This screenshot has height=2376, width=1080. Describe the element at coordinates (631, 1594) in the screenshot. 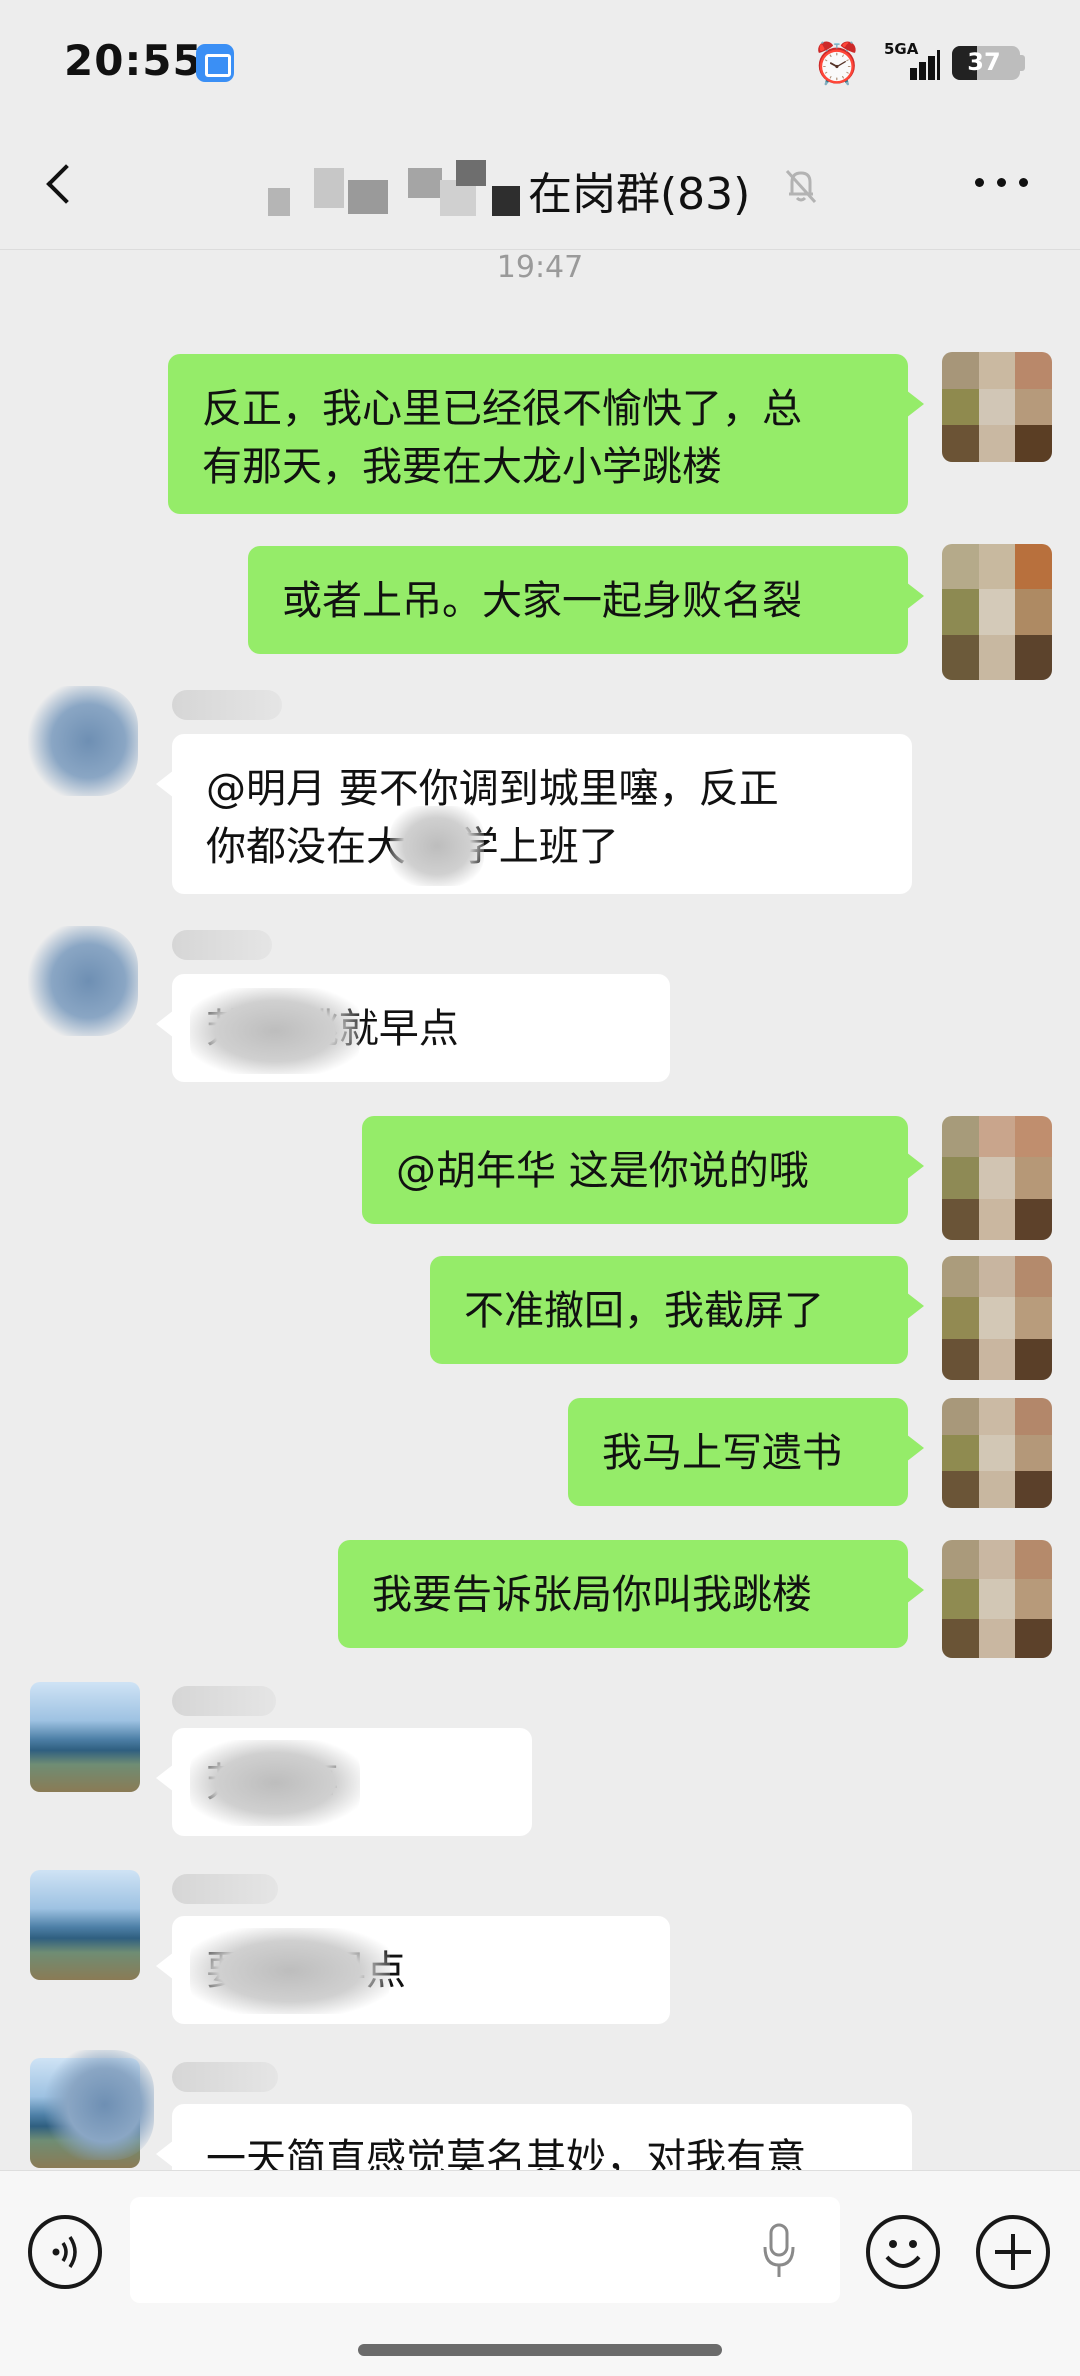

I see `message-bubble-outgoing: 我要告诉张局你叫我跳楼` at that location.